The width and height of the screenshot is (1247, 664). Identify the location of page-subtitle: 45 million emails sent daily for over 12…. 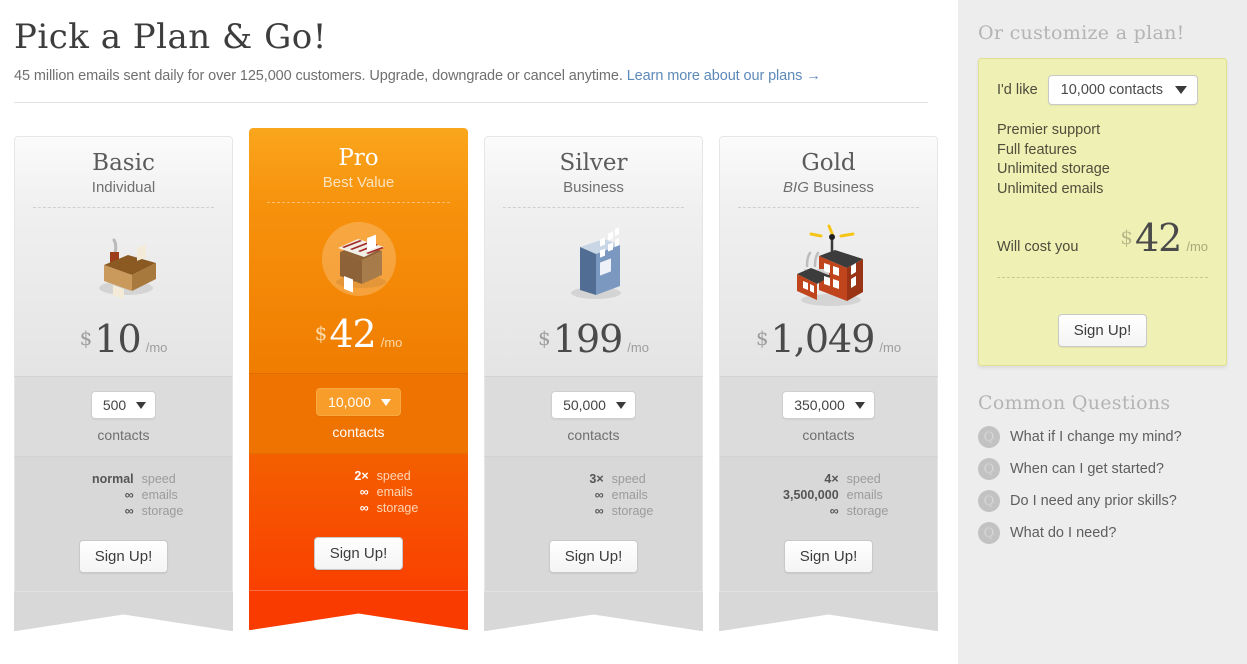
(486, 76).